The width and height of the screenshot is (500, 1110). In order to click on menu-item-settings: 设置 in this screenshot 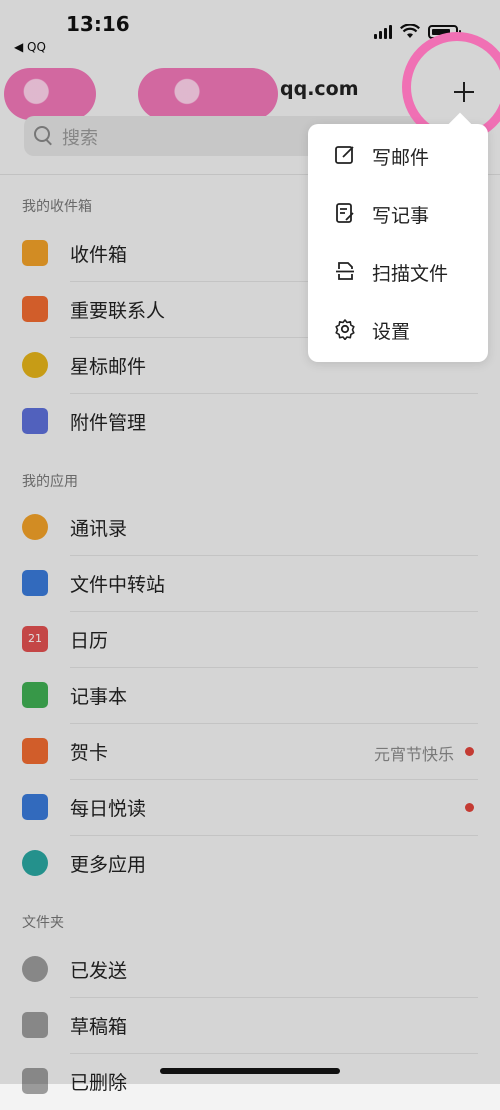, I will do `click(398, 330)`.